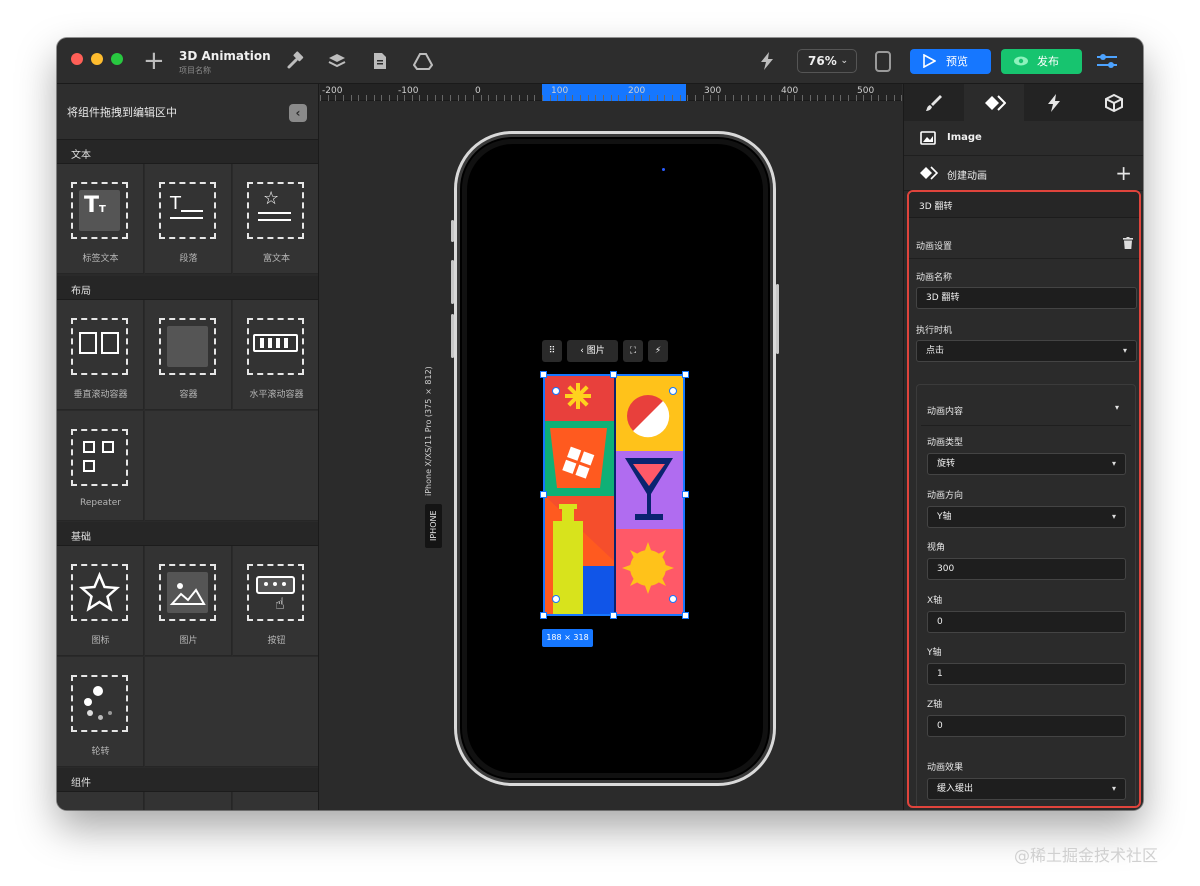 Image resolution: width=1200 pixels, height=886 pixels. What do you see at coordinates (1123, 173) in the screenshot?
I see `add-animation-button: +` at bounding box center [1123, 173].